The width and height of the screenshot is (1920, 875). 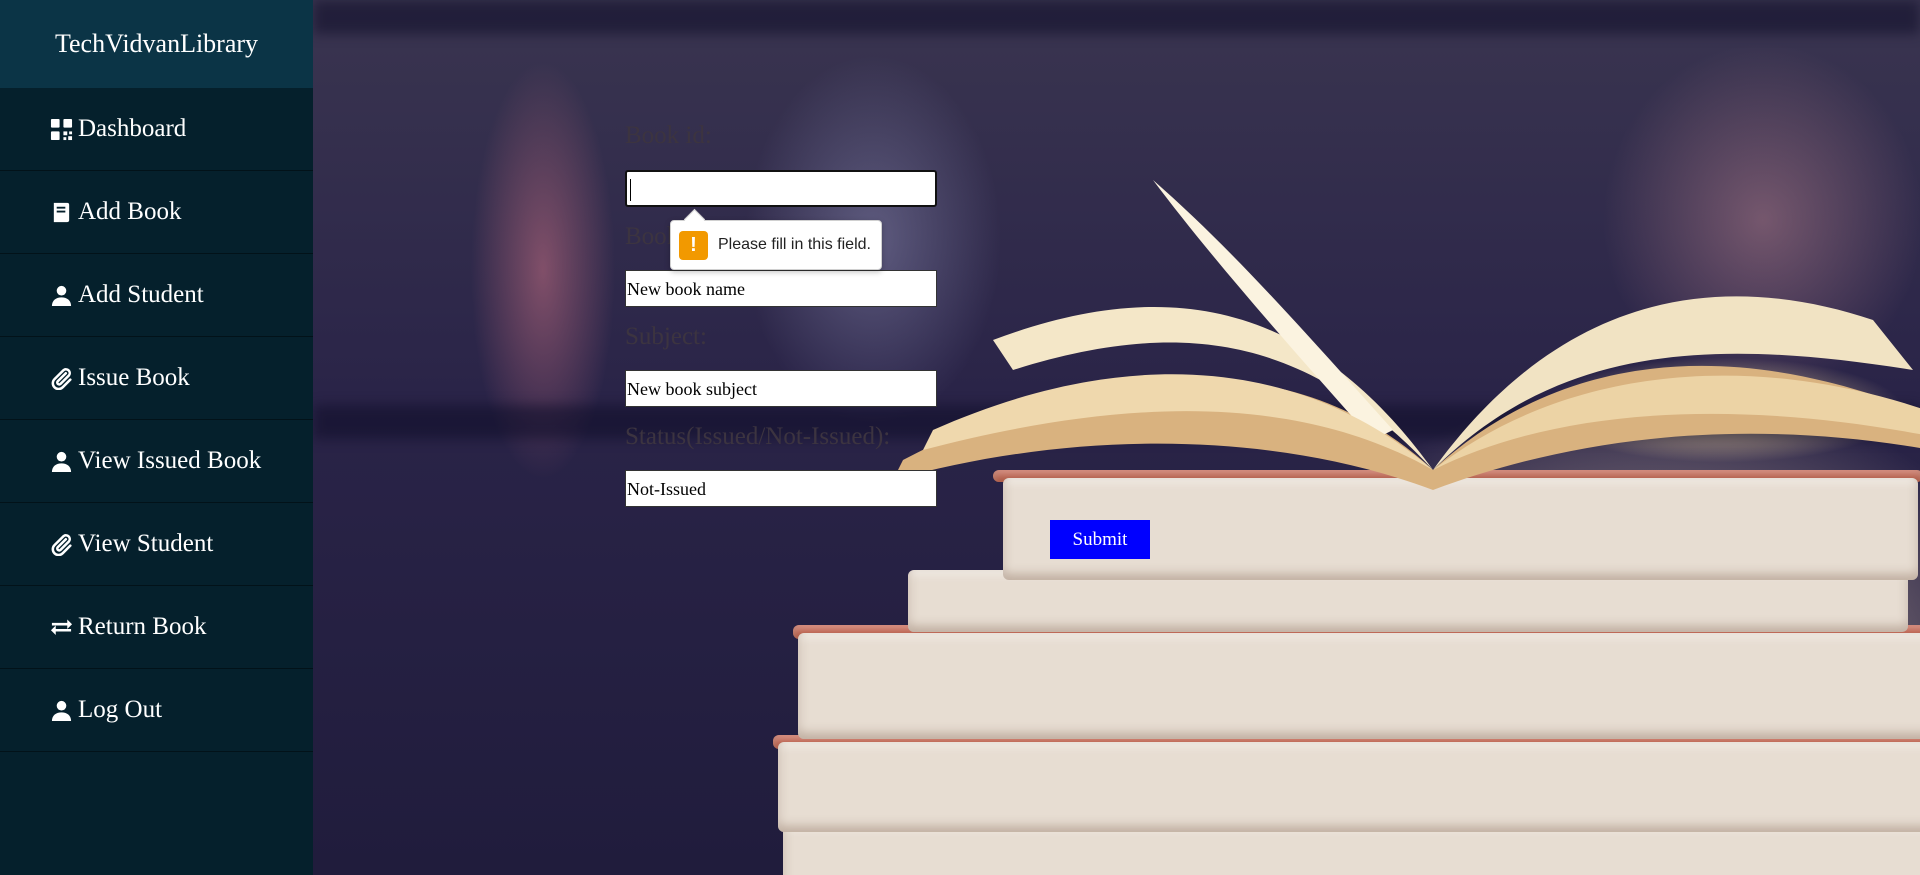 What do you see at coordinates (120, 709) in the screenshot?
I see `sidebar-item-label: Log Out` at bounding box center [120, 709].